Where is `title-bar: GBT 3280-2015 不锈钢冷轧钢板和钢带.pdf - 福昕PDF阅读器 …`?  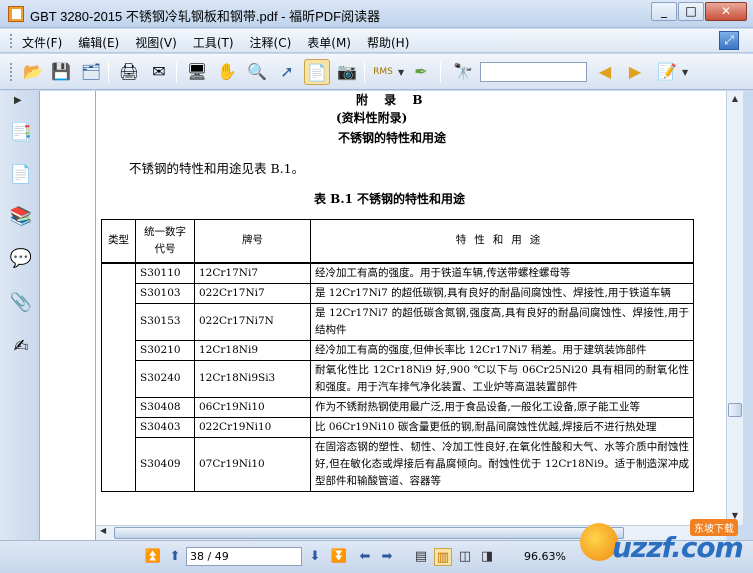
title-bar: GBT 3280-2015 不锈钢冷轧钢板和钢带.pdf - 福昕PDF阅读器 … is located at coordinates (376, 14).